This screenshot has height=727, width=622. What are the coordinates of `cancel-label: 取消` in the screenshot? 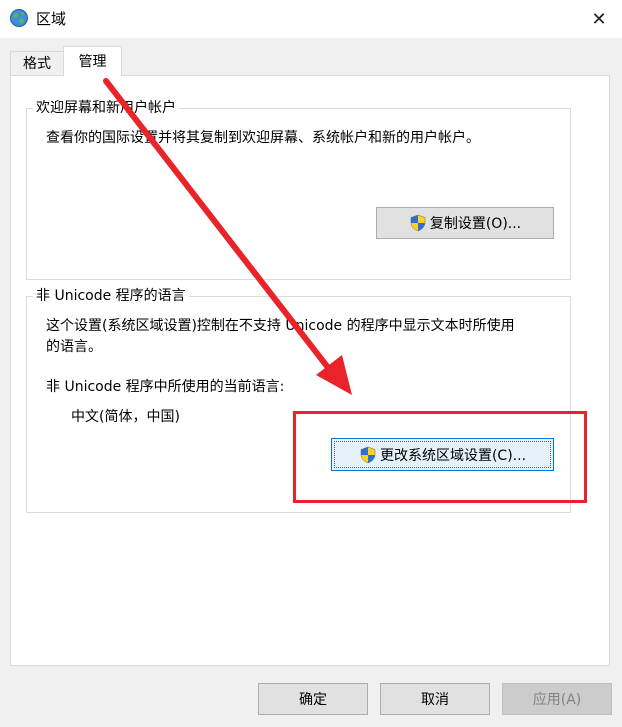 It's located at (435, 700).